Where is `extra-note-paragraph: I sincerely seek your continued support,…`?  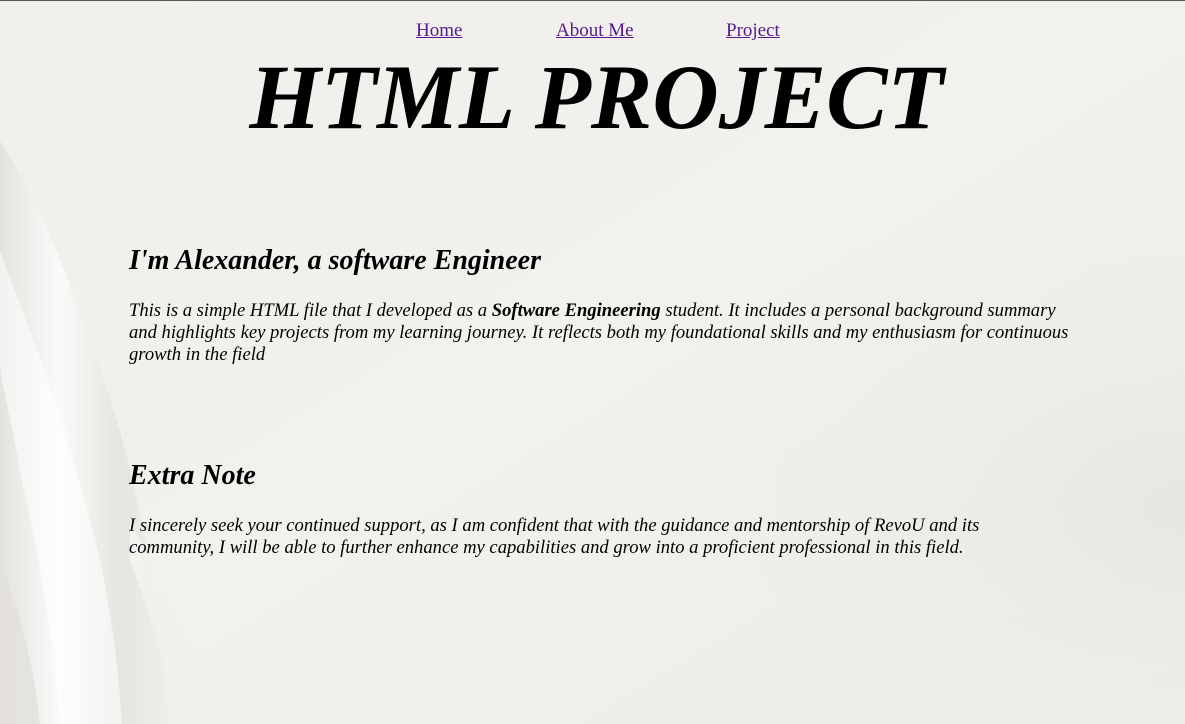 extra-note-paragraph: I sincerely seek your continued support,… is located at coordinates (554, 536).